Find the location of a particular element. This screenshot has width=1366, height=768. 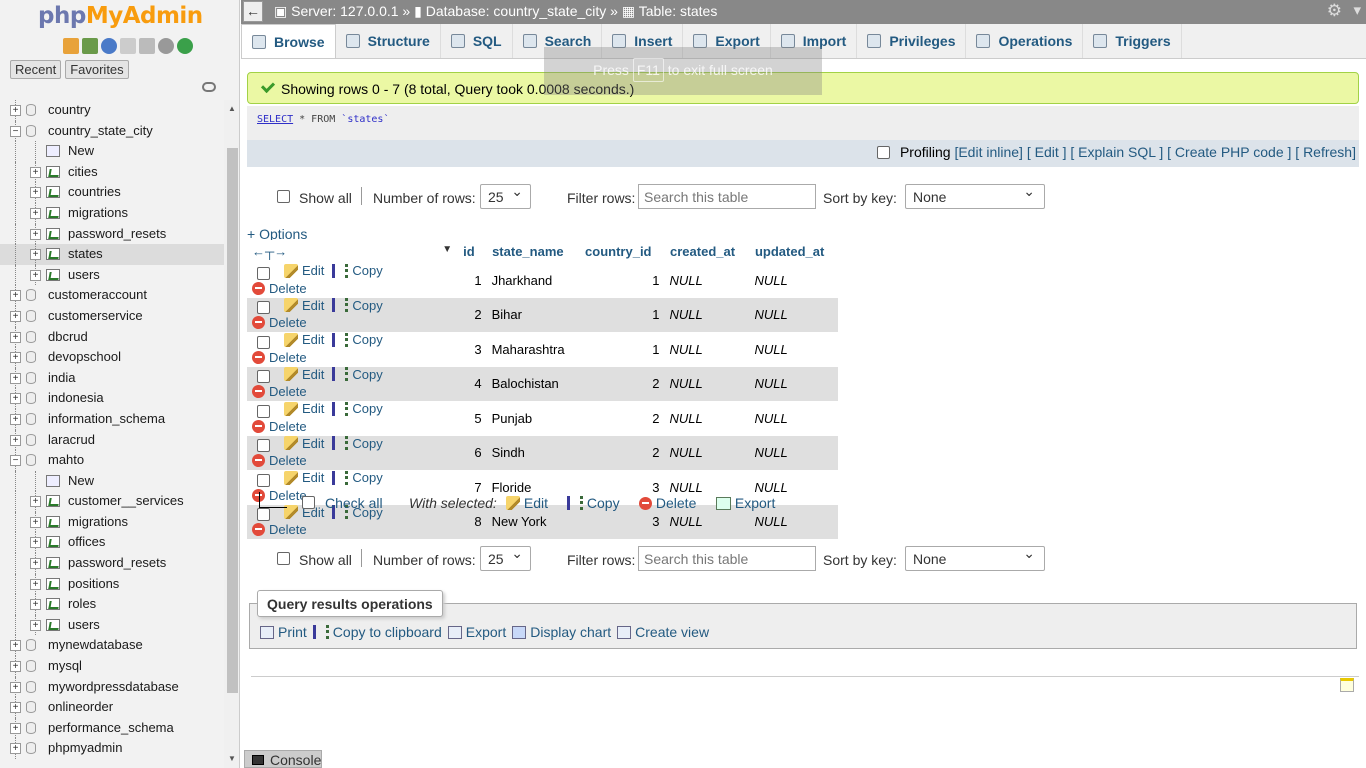

tree-item: + password_resets is located at coordinates (112, 563).